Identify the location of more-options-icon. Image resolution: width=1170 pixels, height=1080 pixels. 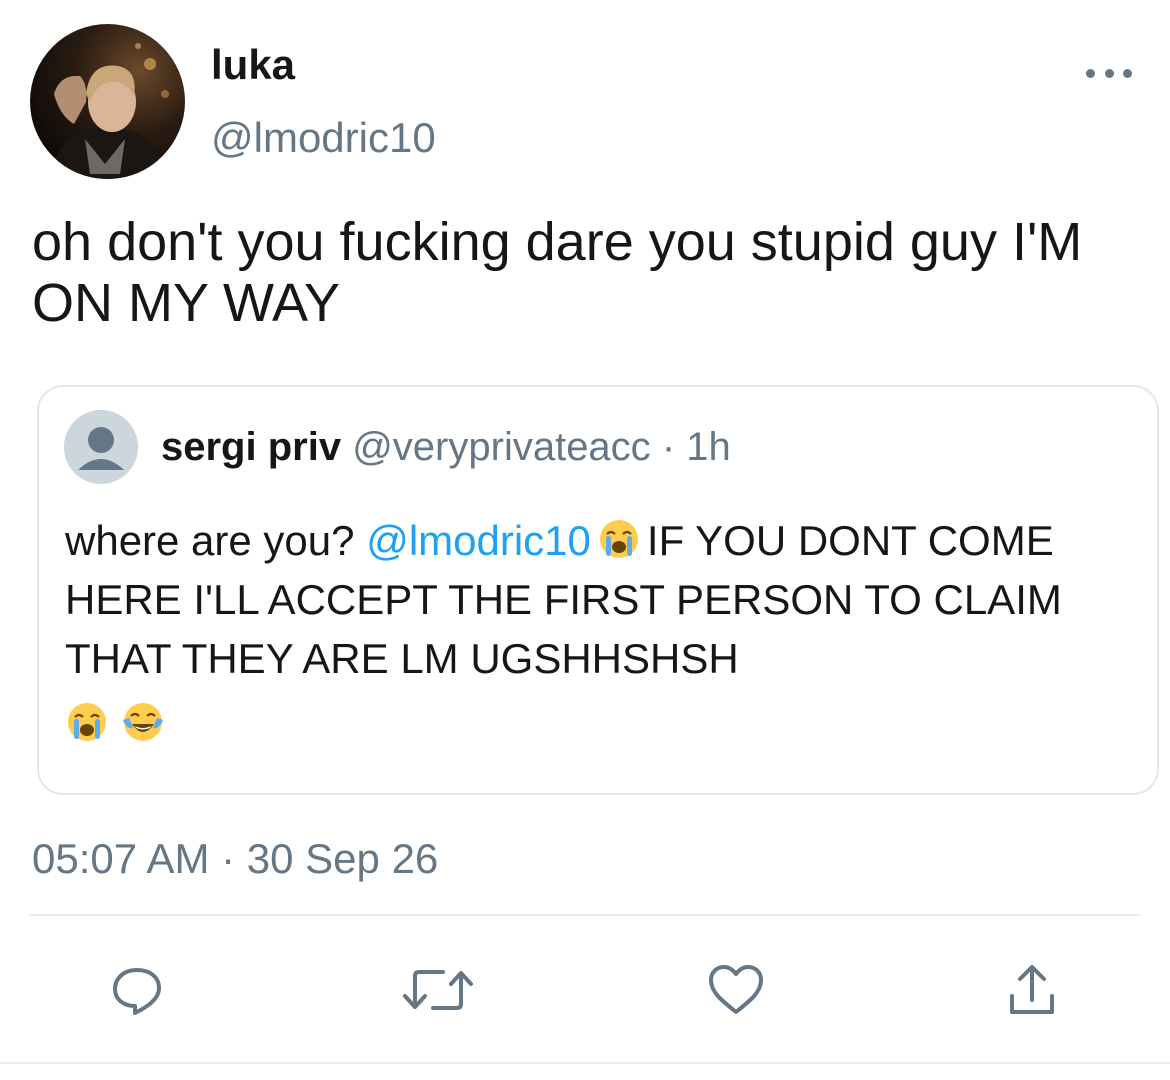
(1109, 73).